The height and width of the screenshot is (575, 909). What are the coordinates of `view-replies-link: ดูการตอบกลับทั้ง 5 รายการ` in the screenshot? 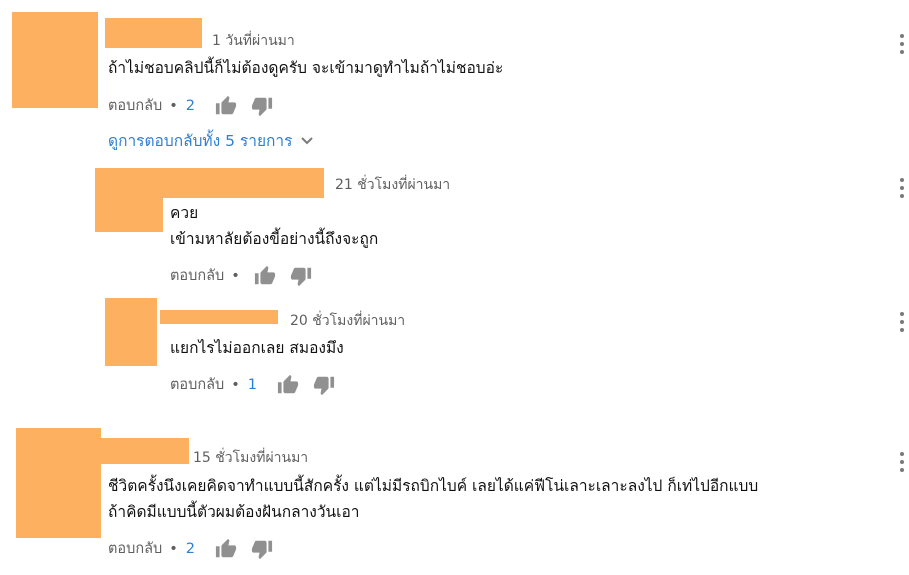 It's located at (211, 140).